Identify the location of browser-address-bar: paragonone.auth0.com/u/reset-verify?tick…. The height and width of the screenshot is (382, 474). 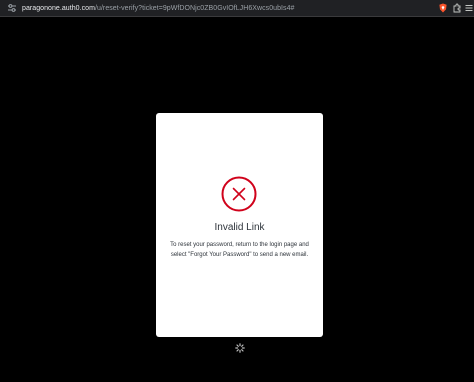
(237, 8).